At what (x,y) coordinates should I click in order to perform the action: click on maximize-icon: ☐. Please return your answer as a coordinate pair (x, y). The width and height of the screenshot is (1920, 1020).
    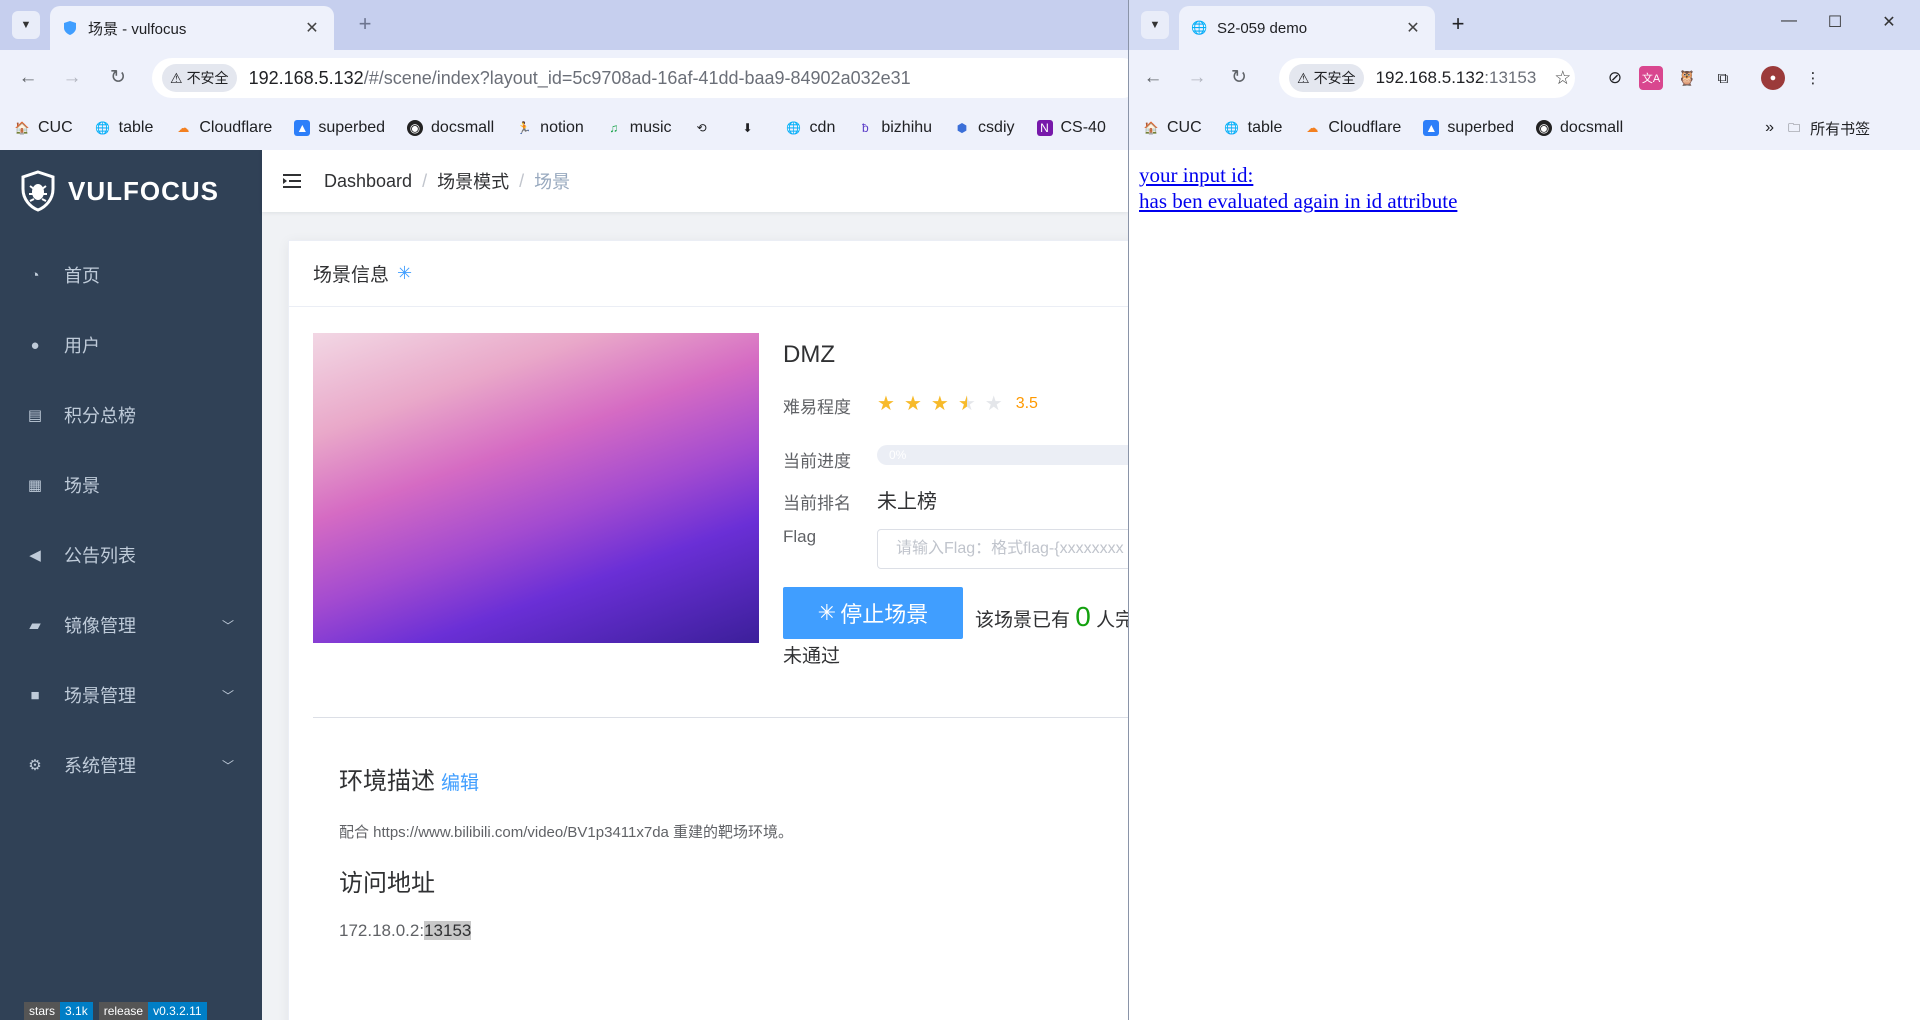
    Looking at the image, I should click on (1835, 22).